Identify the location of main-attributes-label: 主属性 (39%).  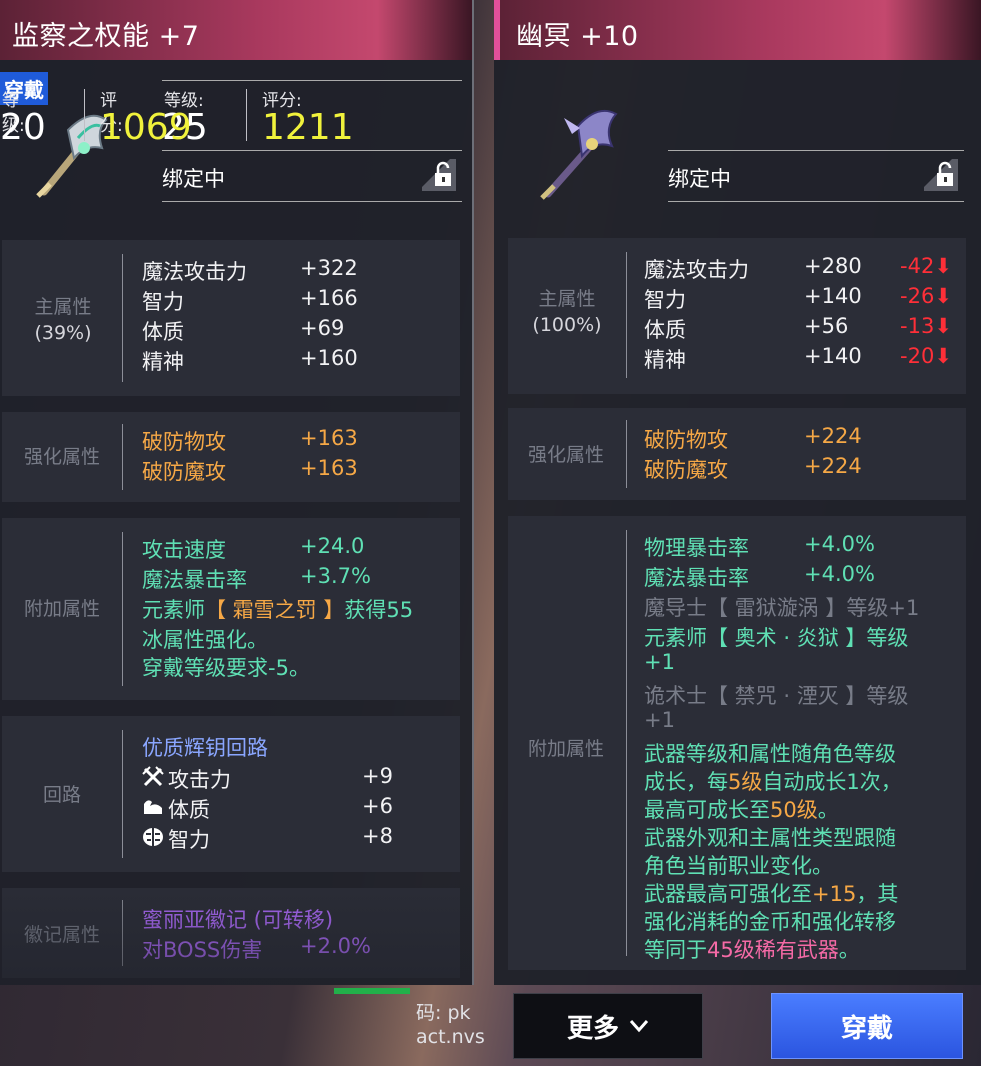
(63, 320).